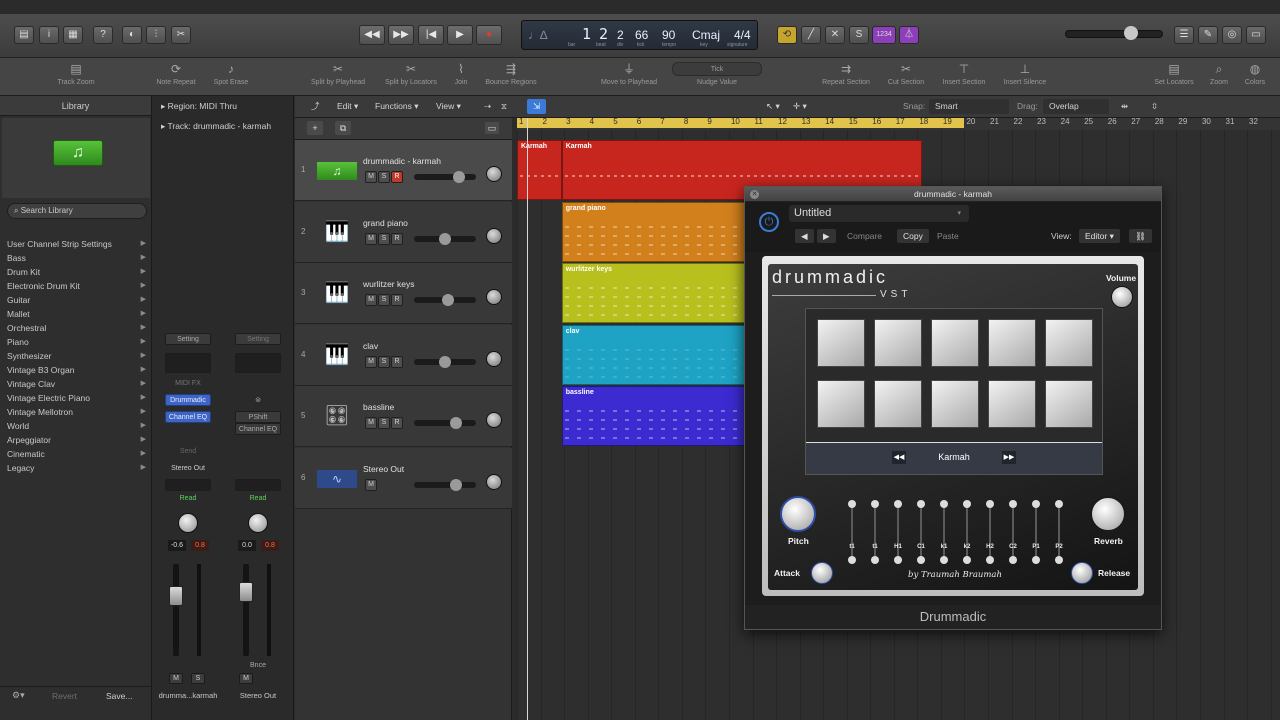 This screenshot has height=720, width=1280. What do you see at coordinates (76, 272) in the screenshot?
I see `library-item: Drum Kit ▶` at bounding box center [76, 272].